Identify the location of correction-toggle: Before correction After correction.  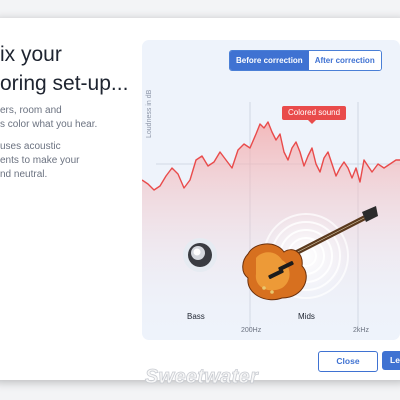
(305, 60).